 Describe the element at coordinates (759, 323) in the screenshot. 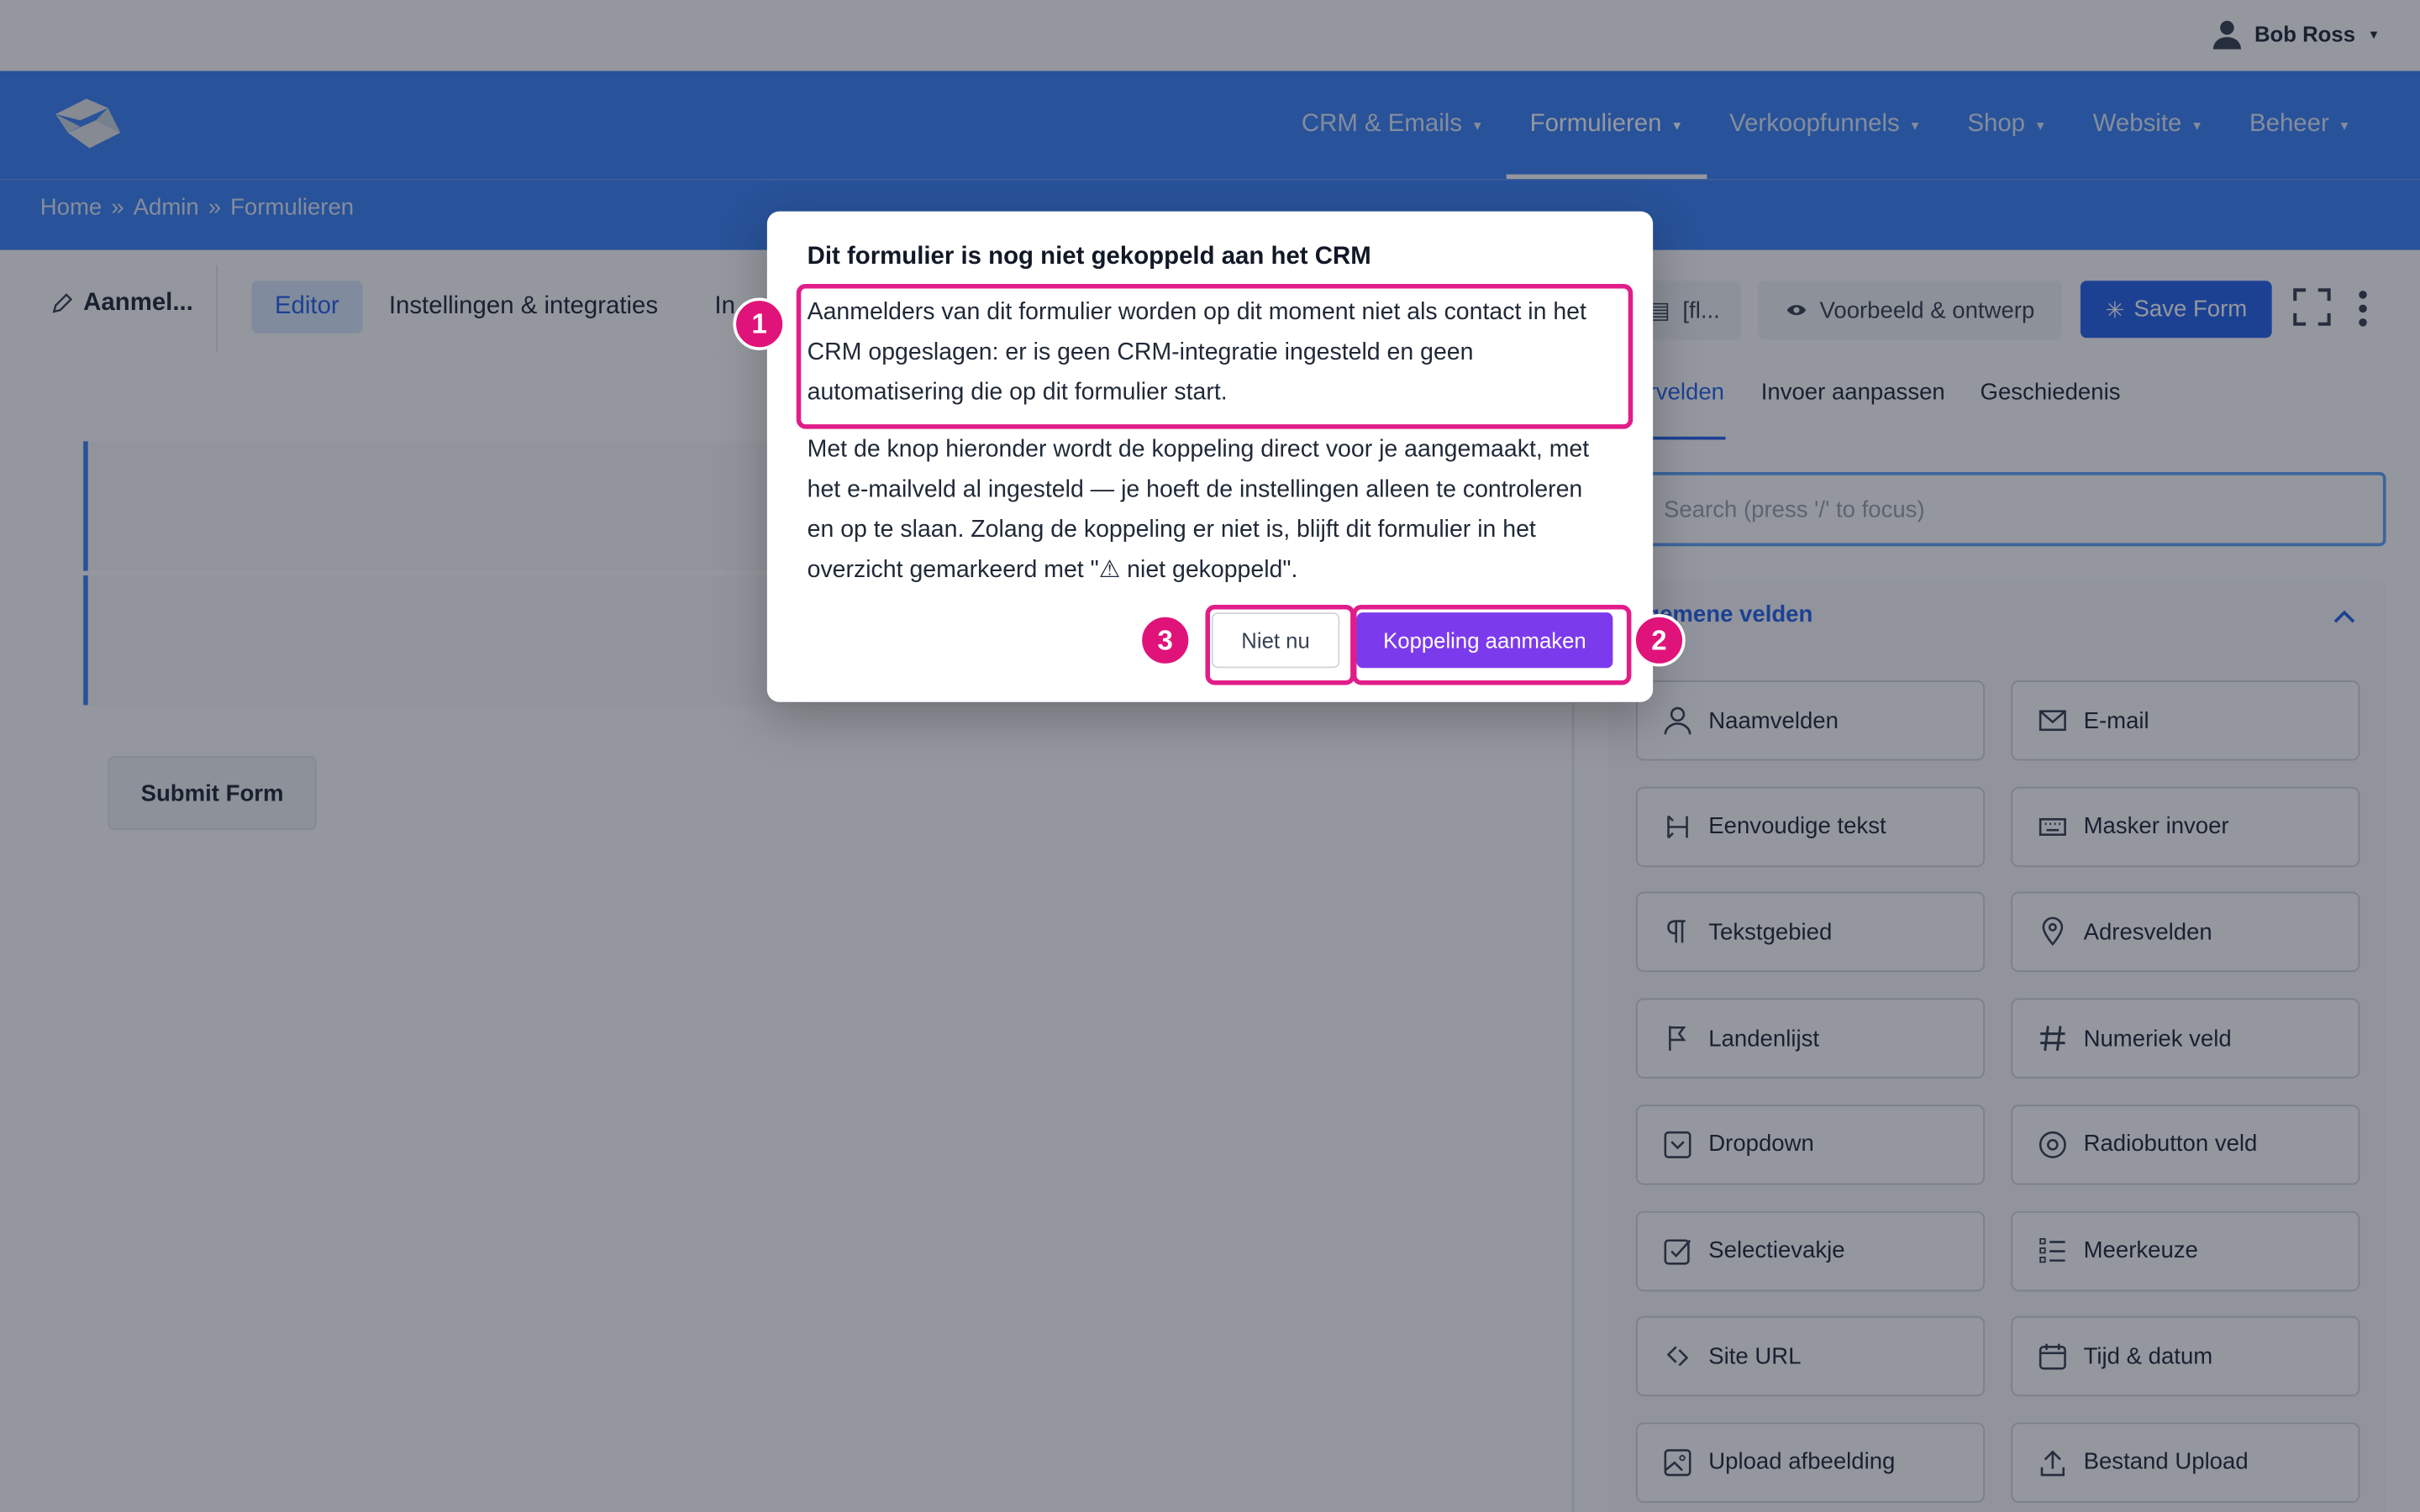

I see `marker-1: 1` at that location.